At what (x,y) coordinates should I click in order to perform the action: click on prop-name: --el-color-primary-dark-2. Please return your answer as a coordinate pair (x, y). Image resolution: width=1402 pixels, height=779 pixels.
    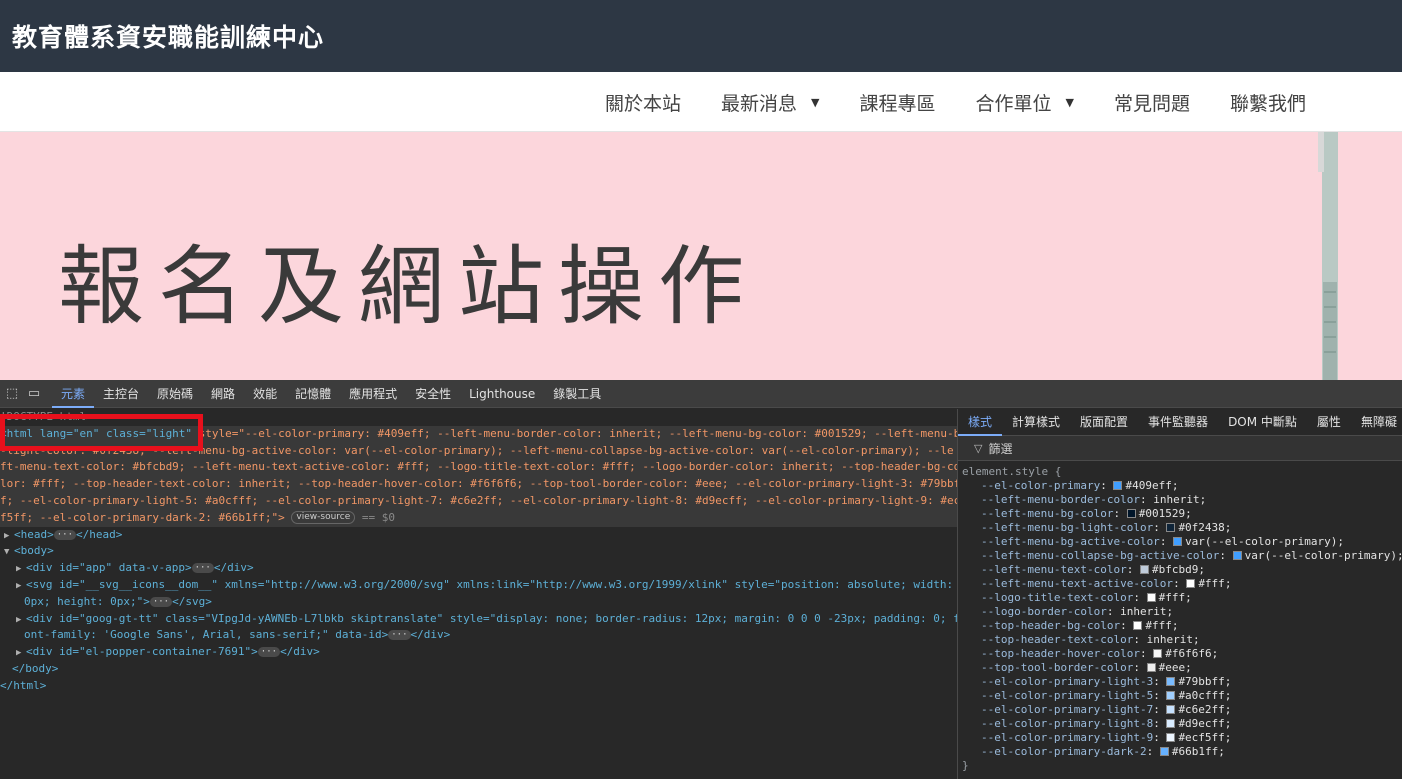
    Looking at the image, I should click on (1064, 751).